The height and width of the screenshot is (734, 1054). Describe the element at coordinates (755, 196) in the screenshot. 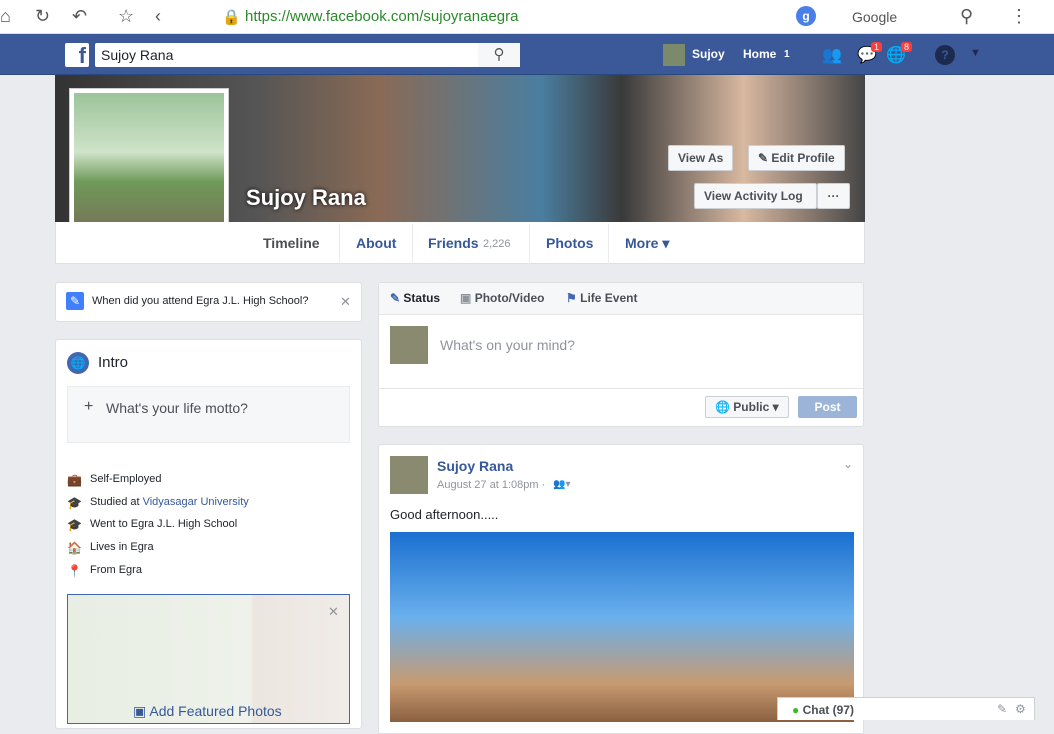

I see `activity-log-button: View Activity Log` at that location.